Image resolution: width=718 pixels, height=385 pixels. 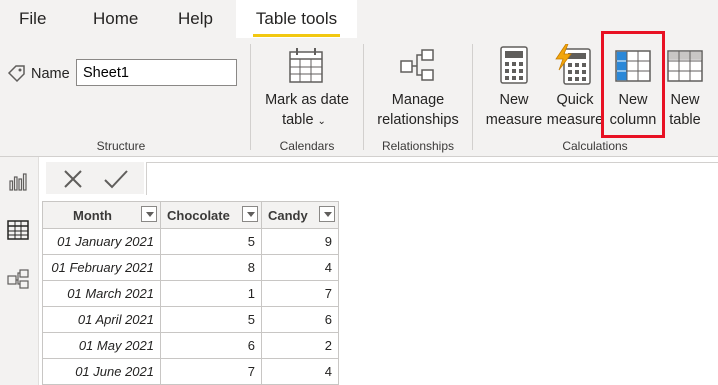 What do you see at coordinates (32, 19) in the screenshot?
I see `tab-file: File` at bounding box center [32, 19].